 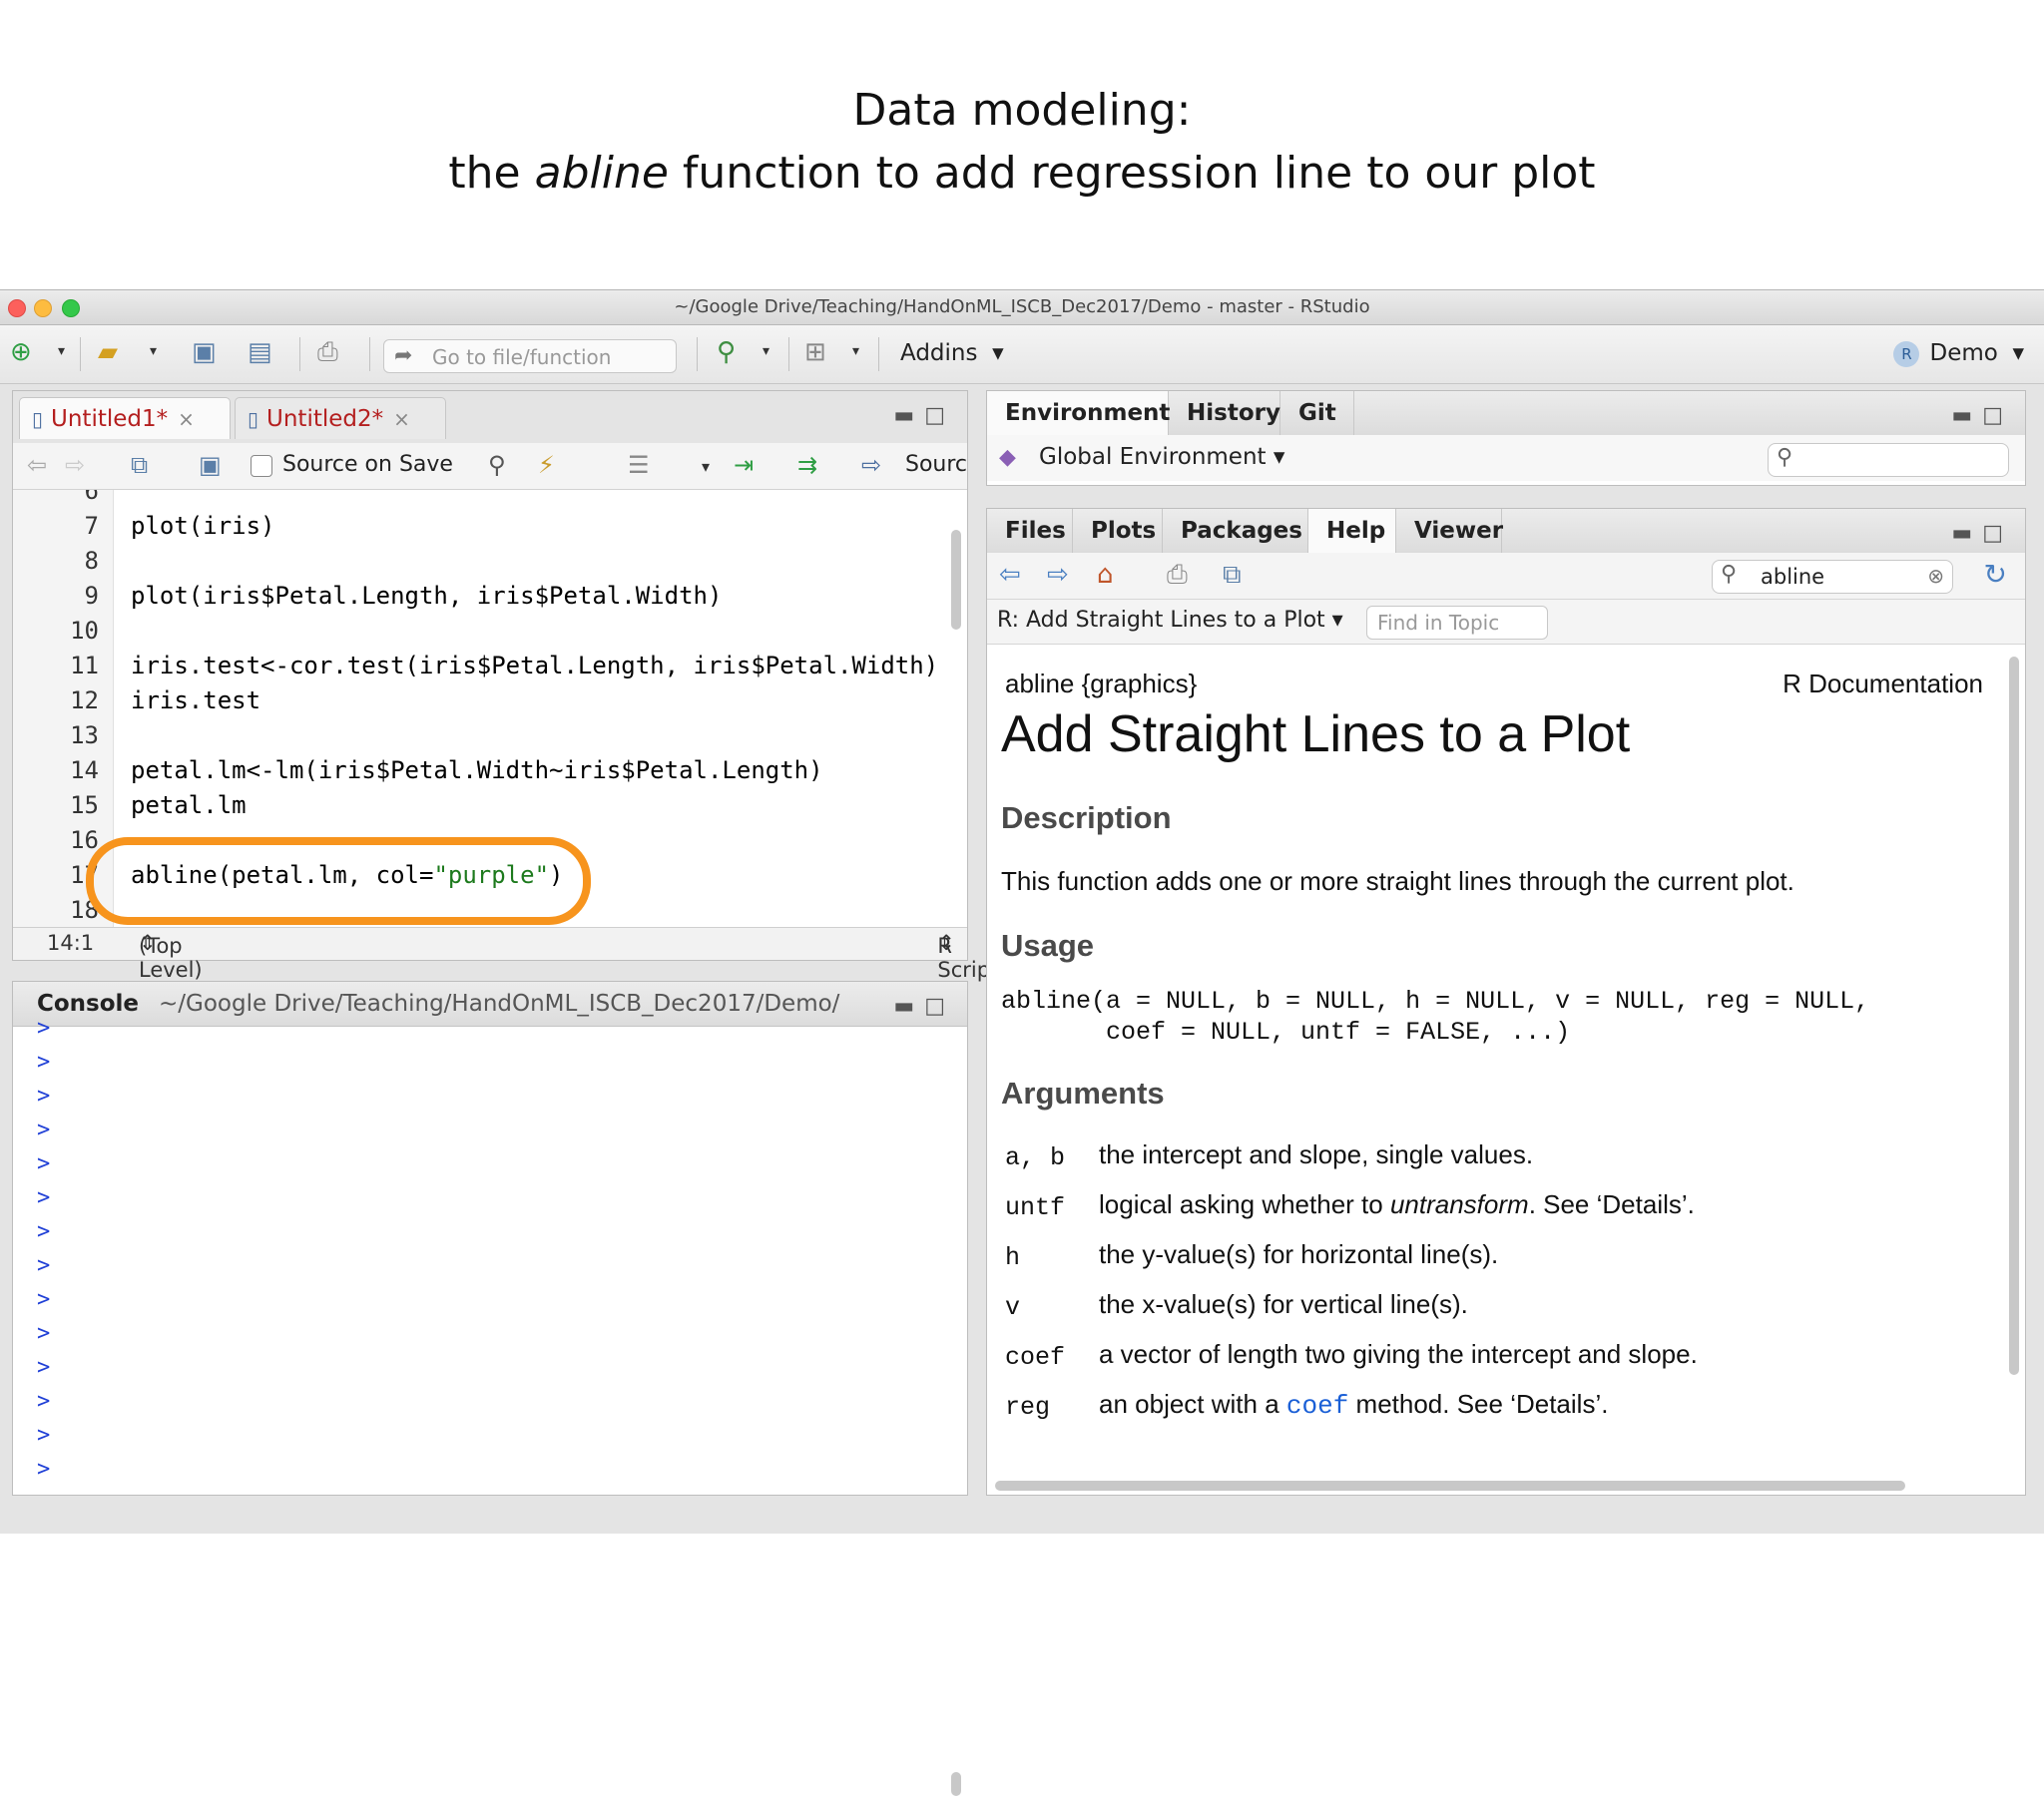 I want to click on help-scrollbar, so click(x=2014, y=1016).